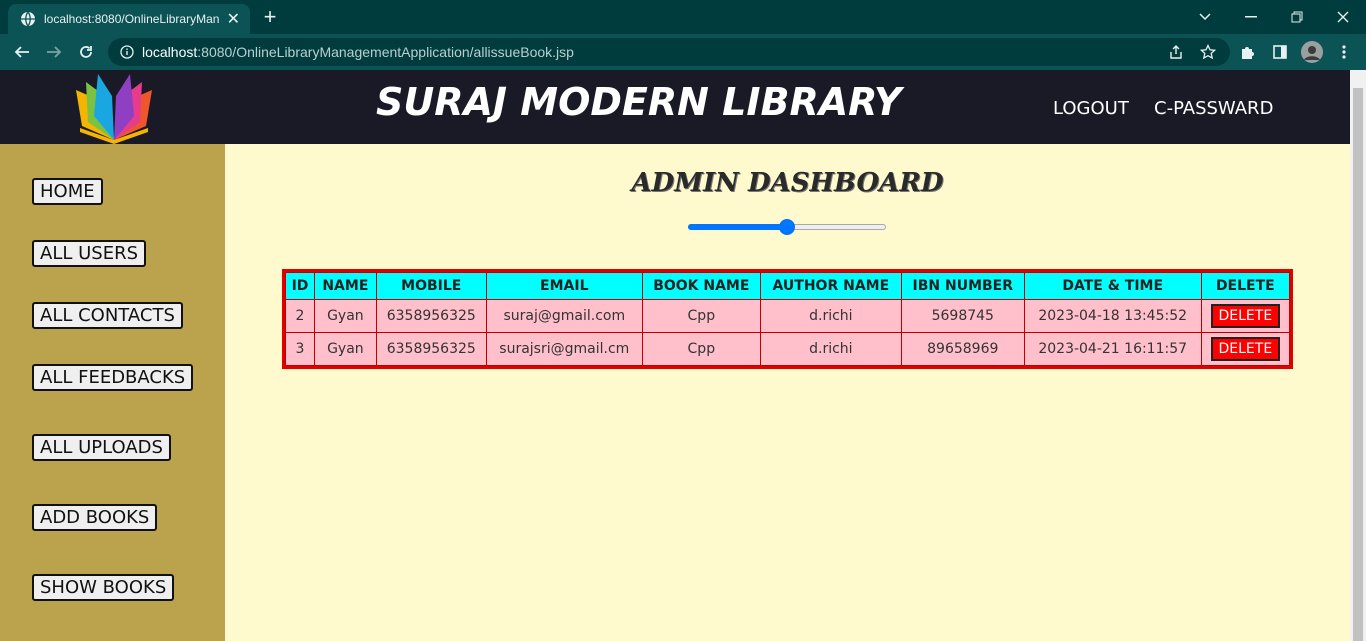 The image size is (1366, 641). What do you see at coordinates (1112, 286) in the screenshot?
I see `column-header: DATE & TIME` at bounding box center [1112, 286].